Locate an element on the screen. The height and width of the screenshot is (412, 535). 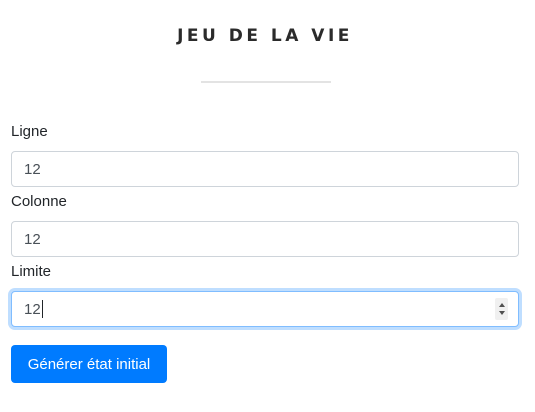
generate-initial-state-button: Générer état initial is located at coordinates (89, 364).